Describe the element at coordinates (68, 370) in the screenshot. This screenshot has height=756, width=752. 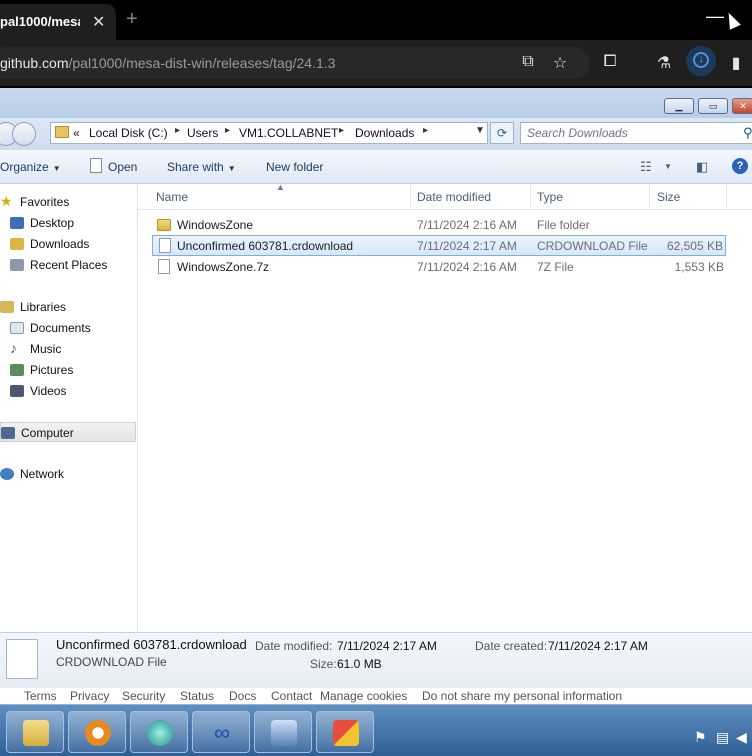
I see `nav-pictures: Pictures` at that location.